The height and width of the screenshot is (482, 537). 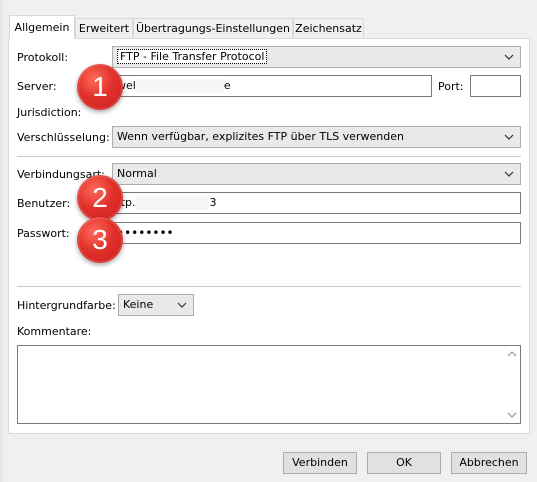 What do you see at coordinates (100, 87) in the screenshot?
I see `annotation-badge-1: 1` at bounding box center [100, 87].